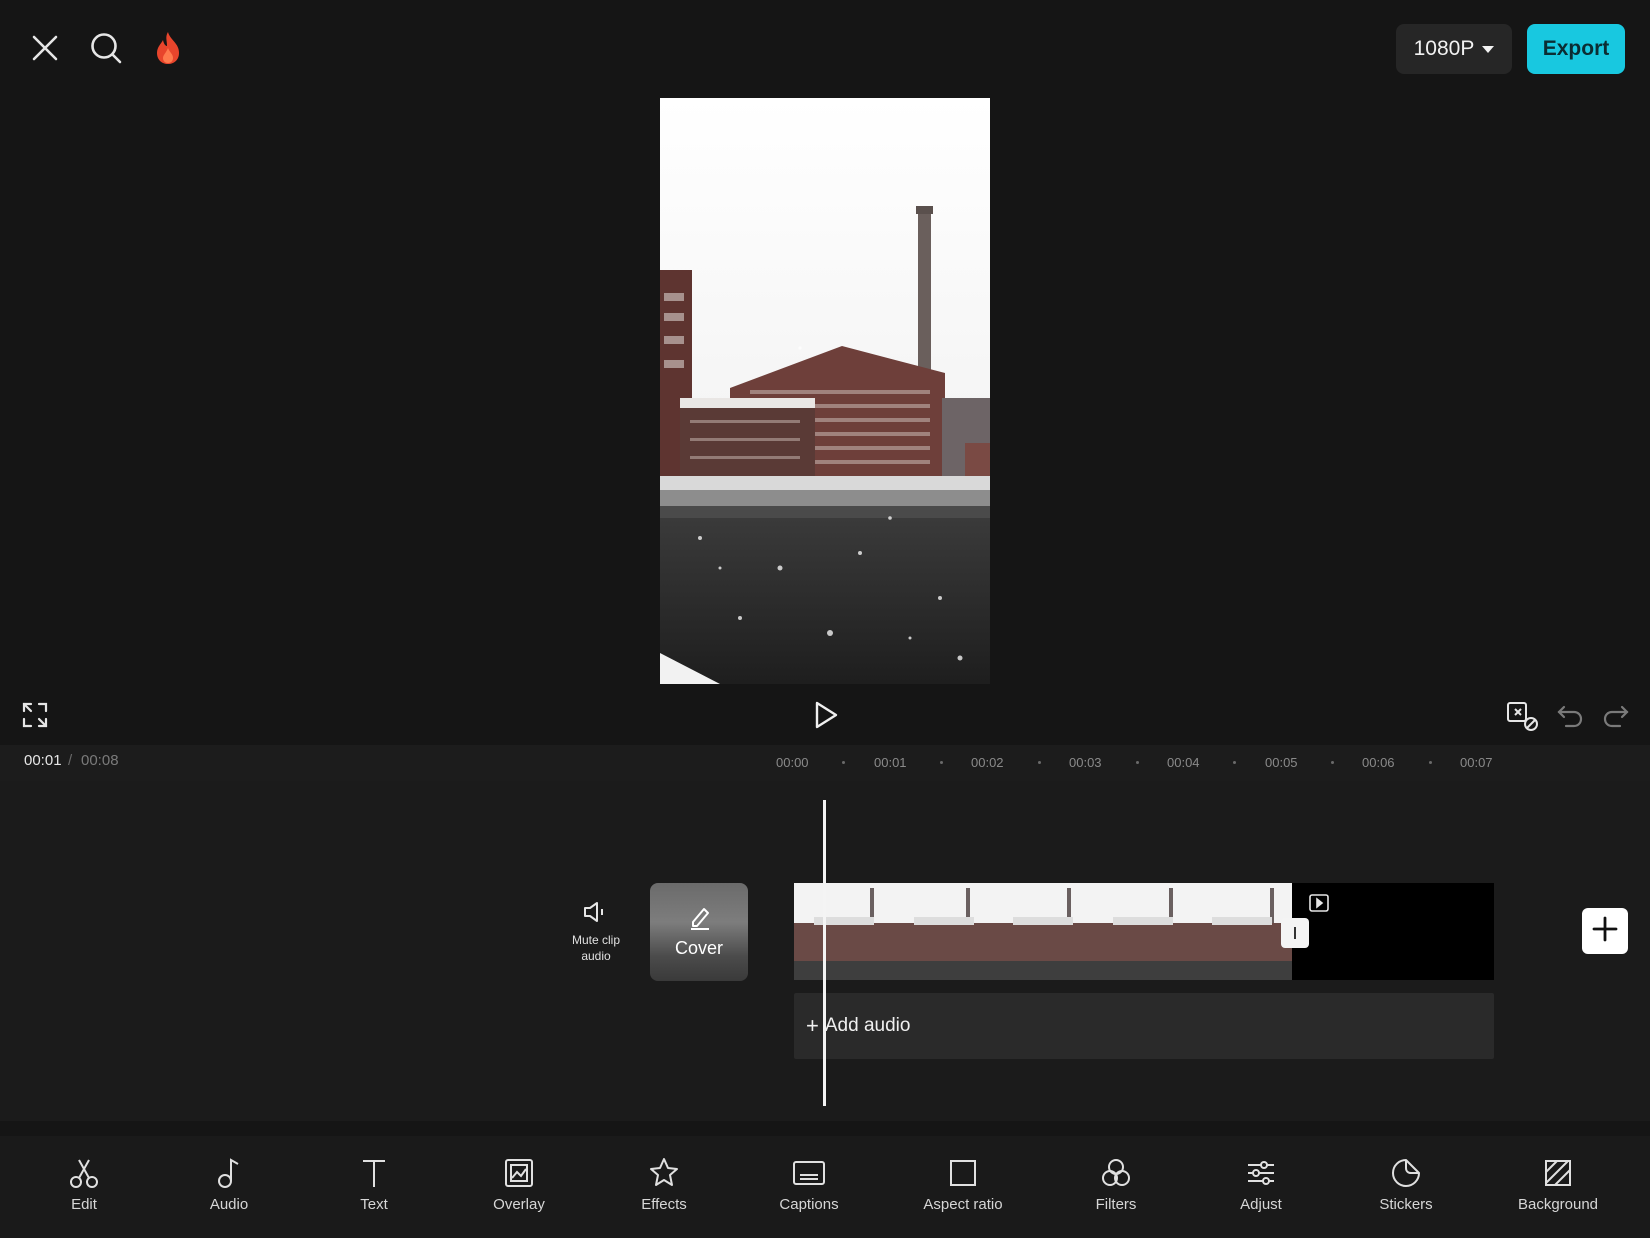 The width and height of the screenshot is (1650, 1238). What do you see at coordinates (1116, 1204) in the screenshot?
I see `tool-label: Filters` at bounding box center [1116, 1204].